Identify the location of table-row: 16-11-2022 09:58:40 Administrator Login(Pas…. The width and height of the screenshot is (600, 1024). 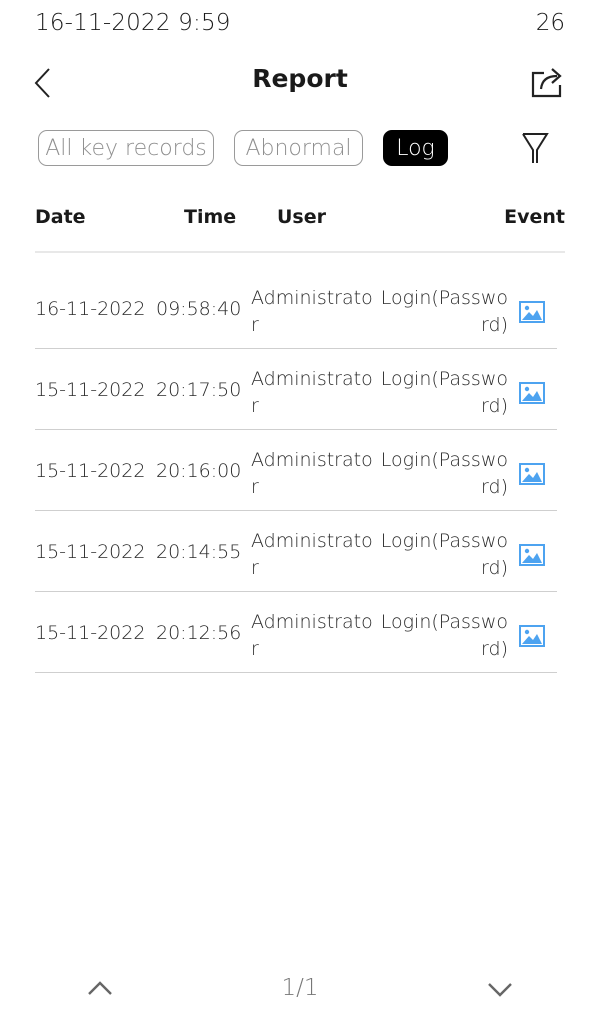
(296, 308).